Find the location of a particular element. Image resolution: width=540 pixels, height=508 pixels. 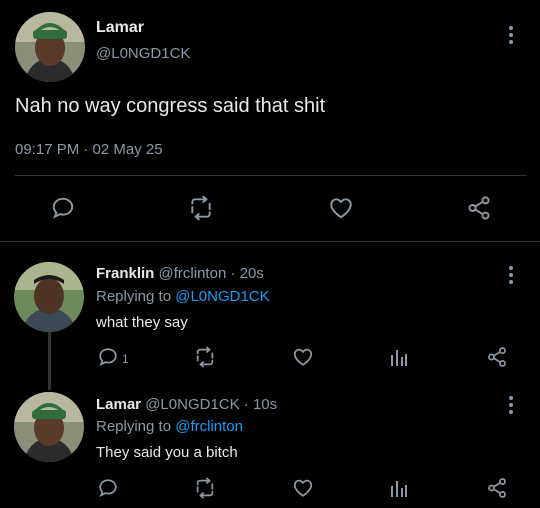

reply-header: Franklin @frclinton · 20s is located at coordinates (180, 273).